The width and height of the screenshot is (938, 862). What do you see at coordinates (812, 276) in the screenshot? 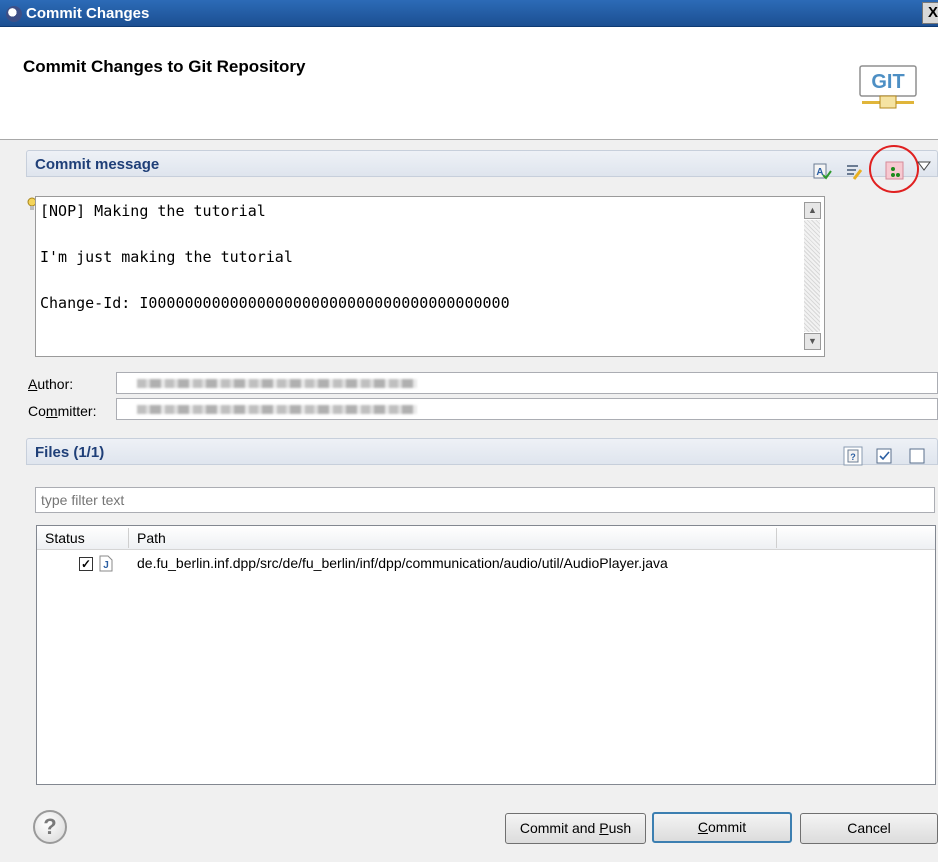
I see `message-scrollbar-track` at bounding box center [812, 276].